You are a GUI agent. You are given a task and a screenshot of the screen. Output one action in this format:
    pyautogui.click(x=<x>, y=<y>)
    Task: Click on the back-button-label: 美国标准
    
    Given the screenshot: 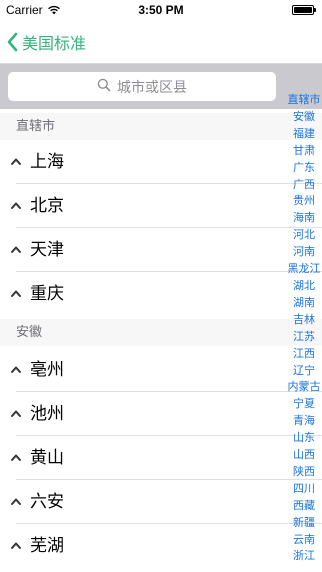 What is the action you would take?
    pyautogui.click(x=54, y=43)
    